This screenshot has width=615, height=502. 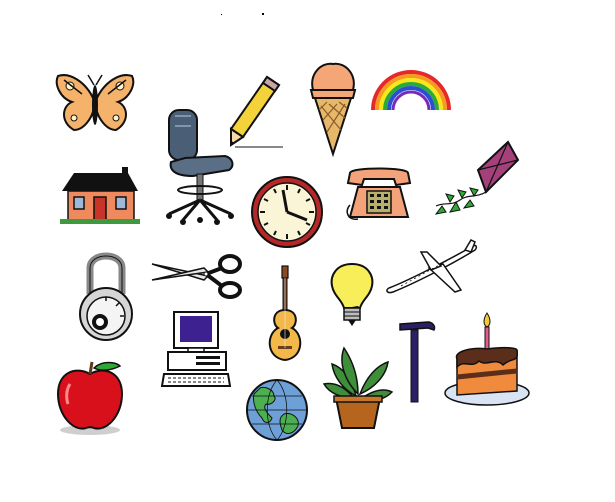 I want to click on airplane-icon, so click(x=432, y=267).